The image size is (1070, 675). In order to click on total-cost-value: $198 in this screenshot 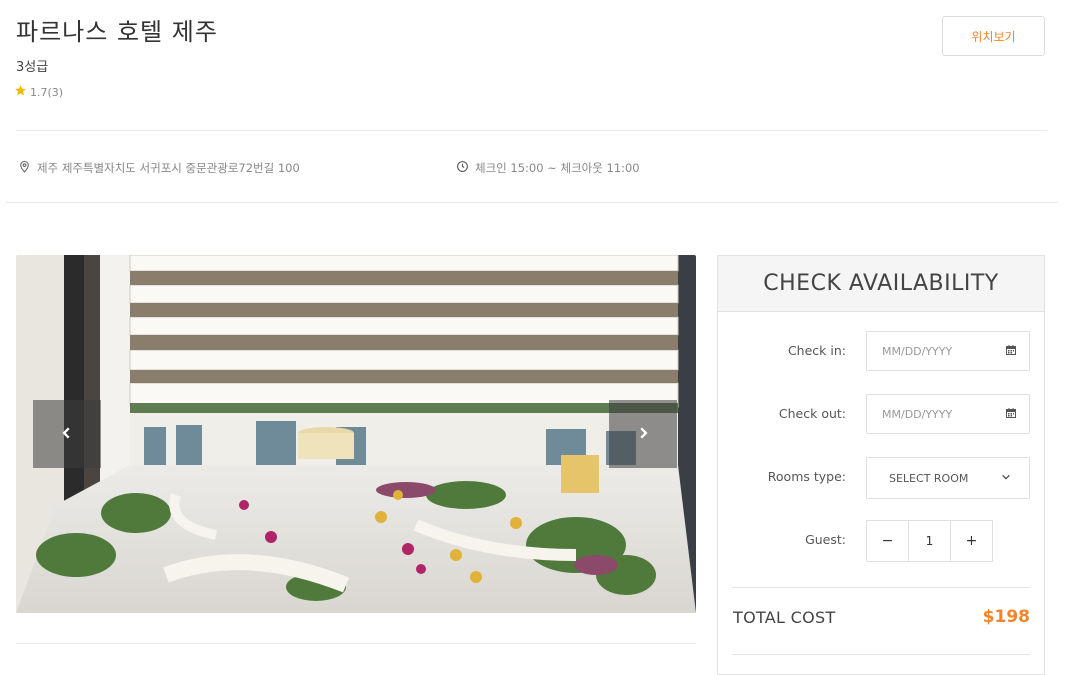, I will do `click(1006, 617)`.